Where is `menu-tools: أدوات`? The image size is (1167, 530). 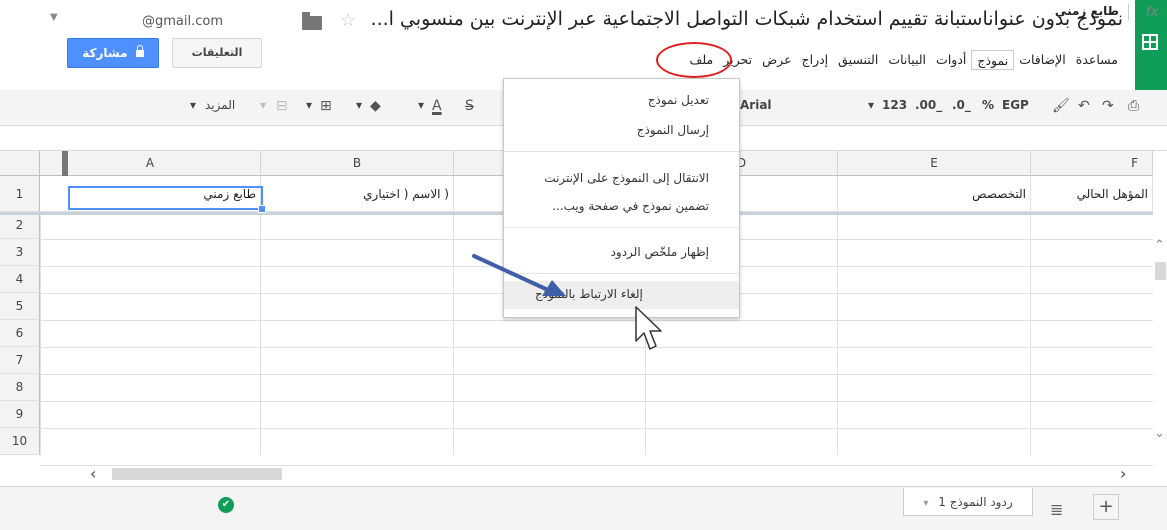
menu-tools: أدوات is located at coordinates (951, 60).